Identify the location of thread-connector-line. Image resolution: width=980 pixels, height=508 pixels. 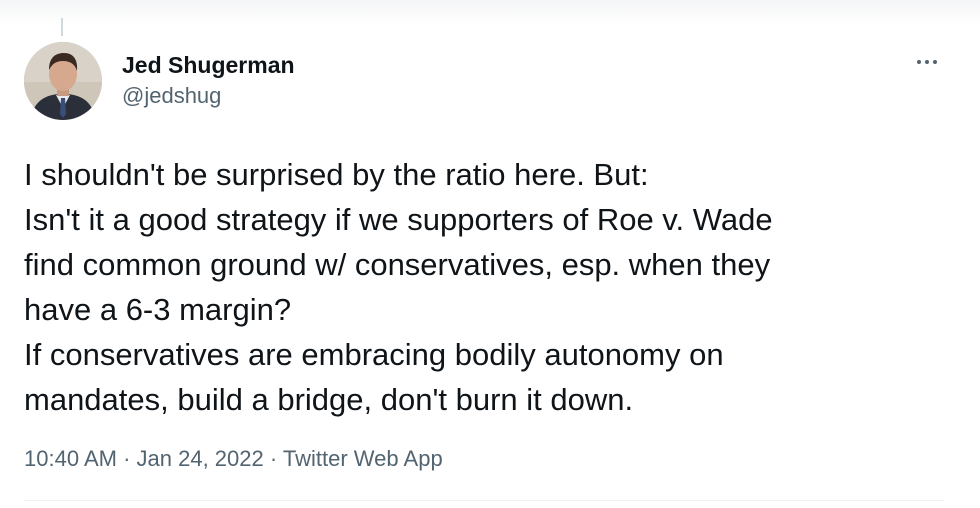
(62, 27).